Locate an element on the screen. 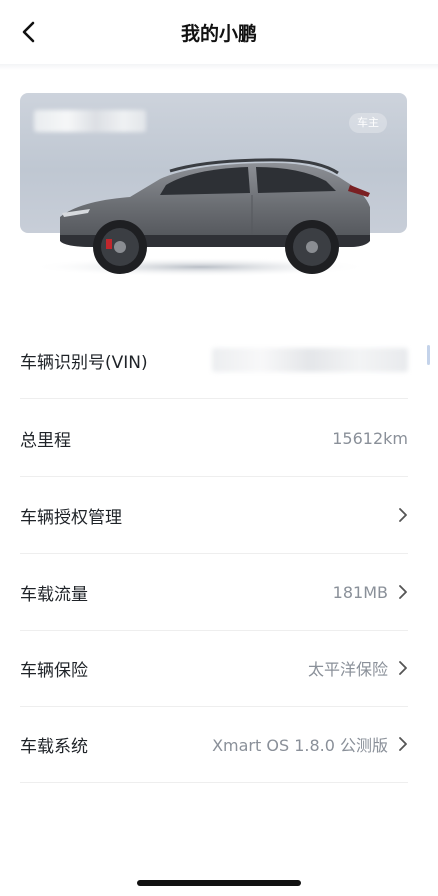 The width and height of the screenshot is (438, 896). vehicle-name-blurred is located at coordinates (90, 121).